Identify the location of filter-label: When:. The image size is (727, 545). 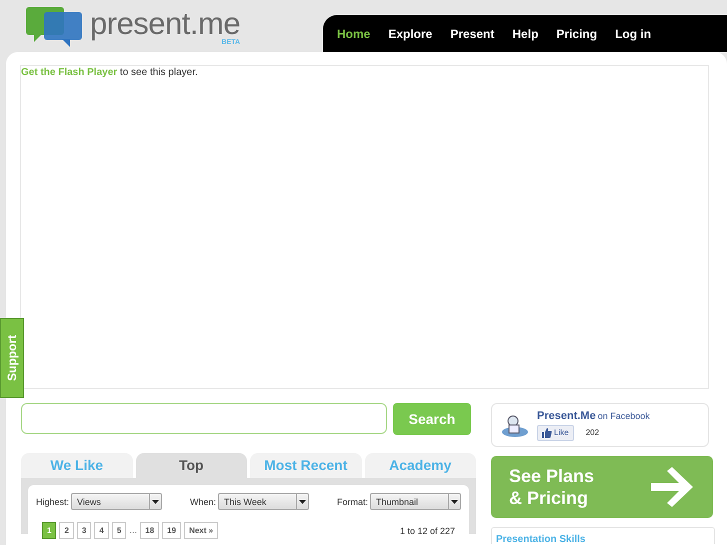
(203, 501).